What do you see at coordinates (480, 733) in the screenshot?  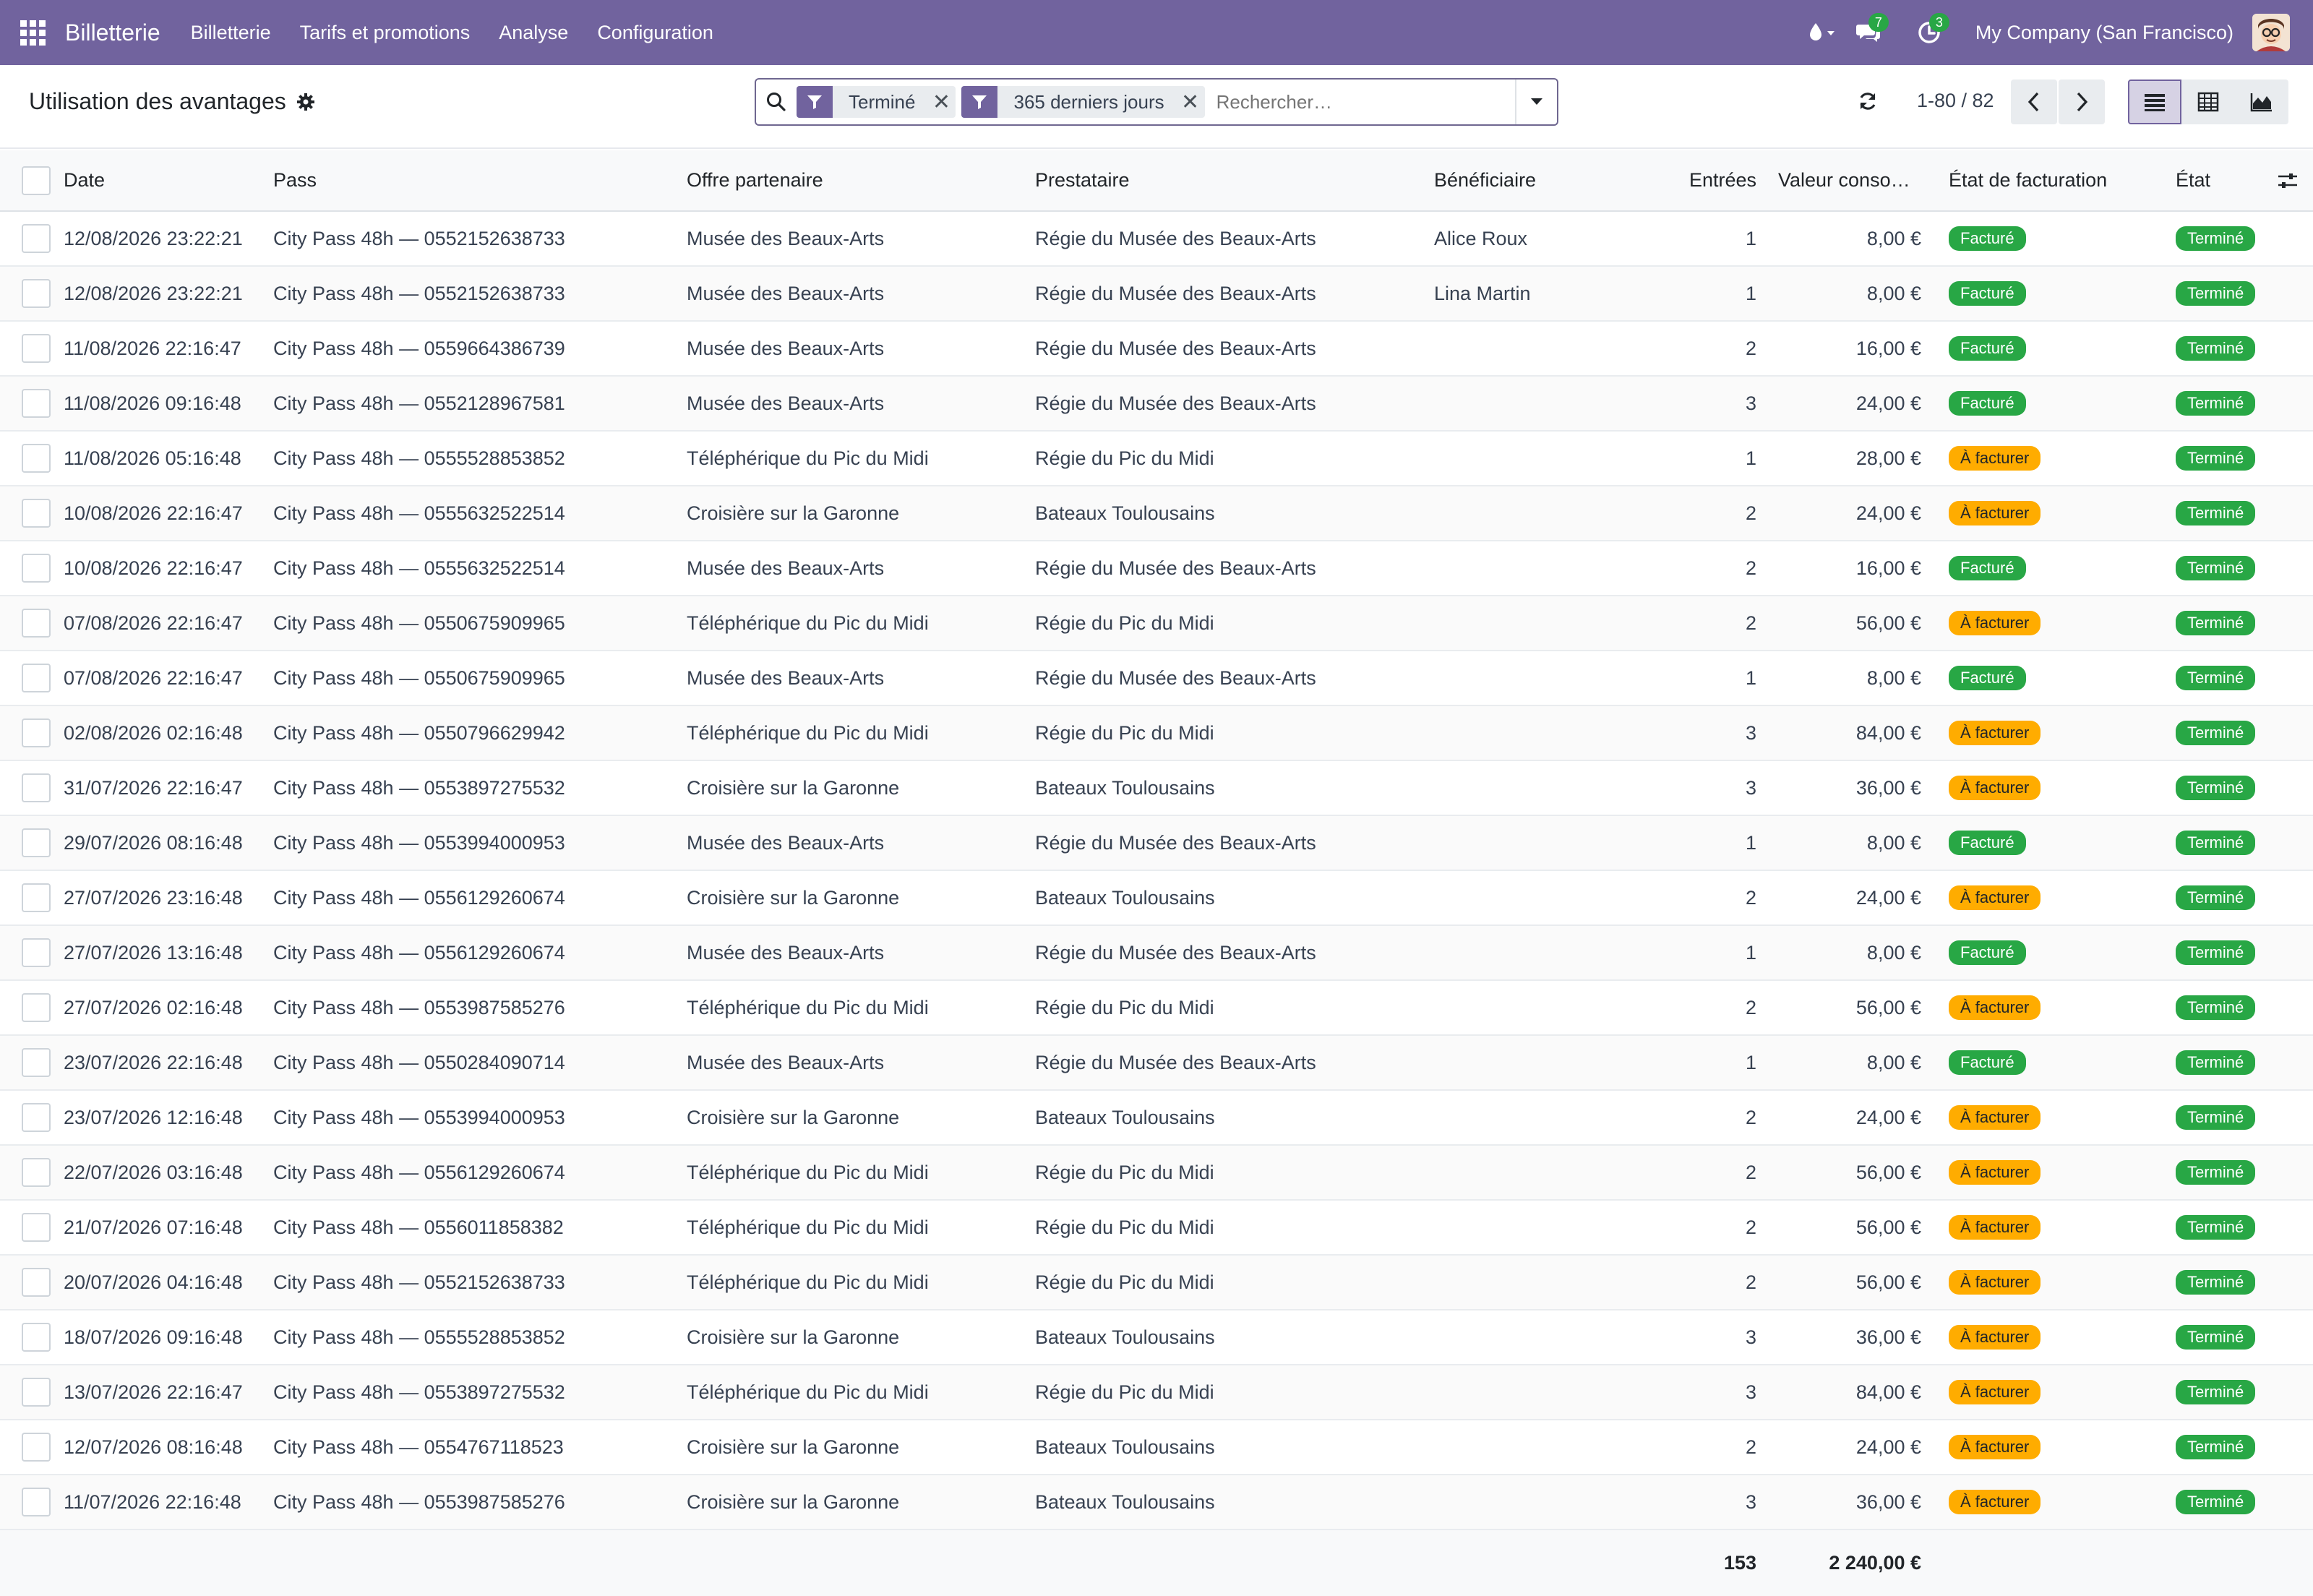 I see `cell-pass: City Pass 48h — 0550796629942` at bounding box center [480, 733].